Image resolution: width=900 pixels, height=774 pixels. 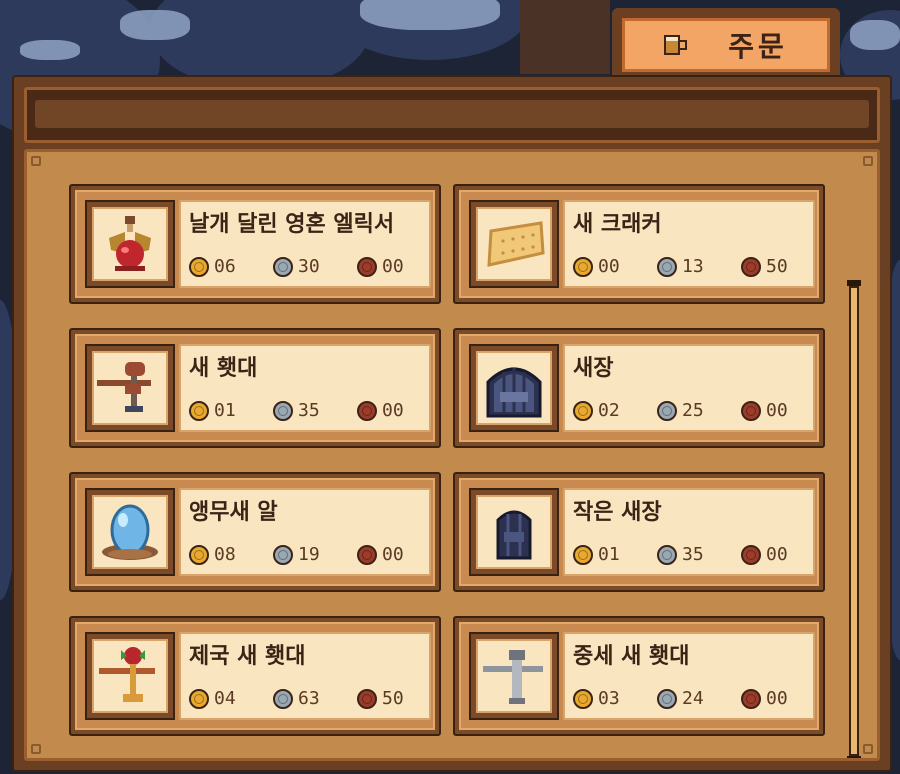 What do you see at coordinates (130, 532) in the screenshot?
I see `parrot-egg-icon` at bounding box center [130, 532].